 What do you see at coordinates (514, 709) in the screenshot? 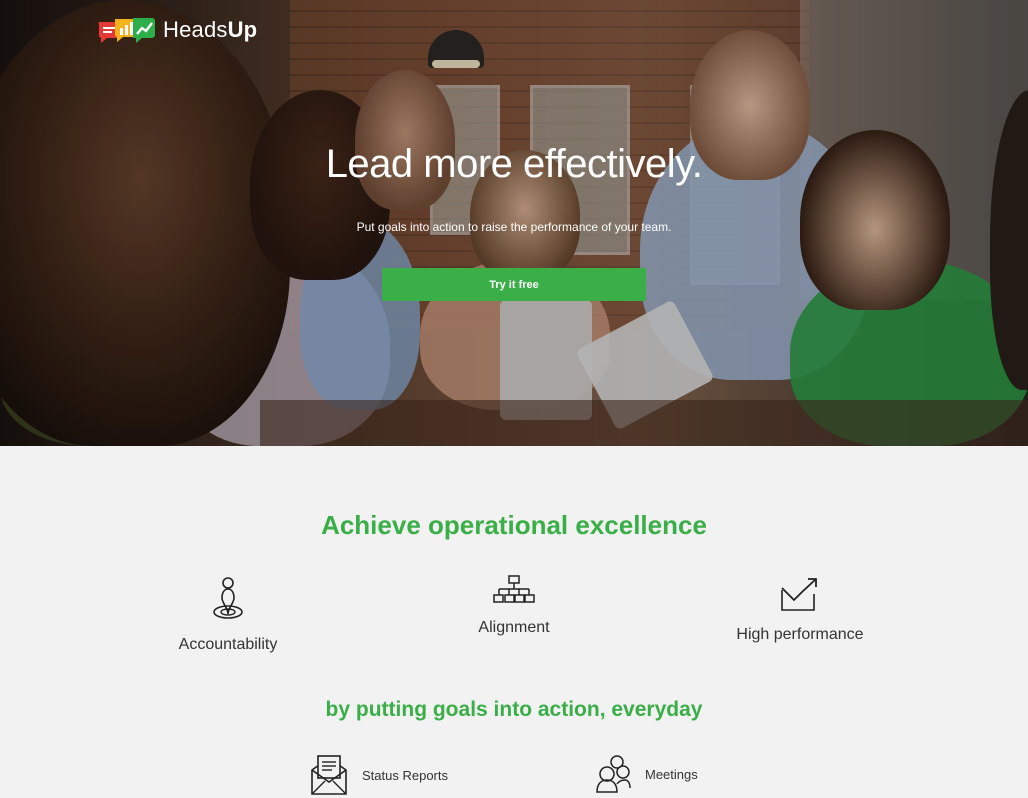
I see `section-title-goals: by putting goals into action, everyday` at bounding box center [514, 709].